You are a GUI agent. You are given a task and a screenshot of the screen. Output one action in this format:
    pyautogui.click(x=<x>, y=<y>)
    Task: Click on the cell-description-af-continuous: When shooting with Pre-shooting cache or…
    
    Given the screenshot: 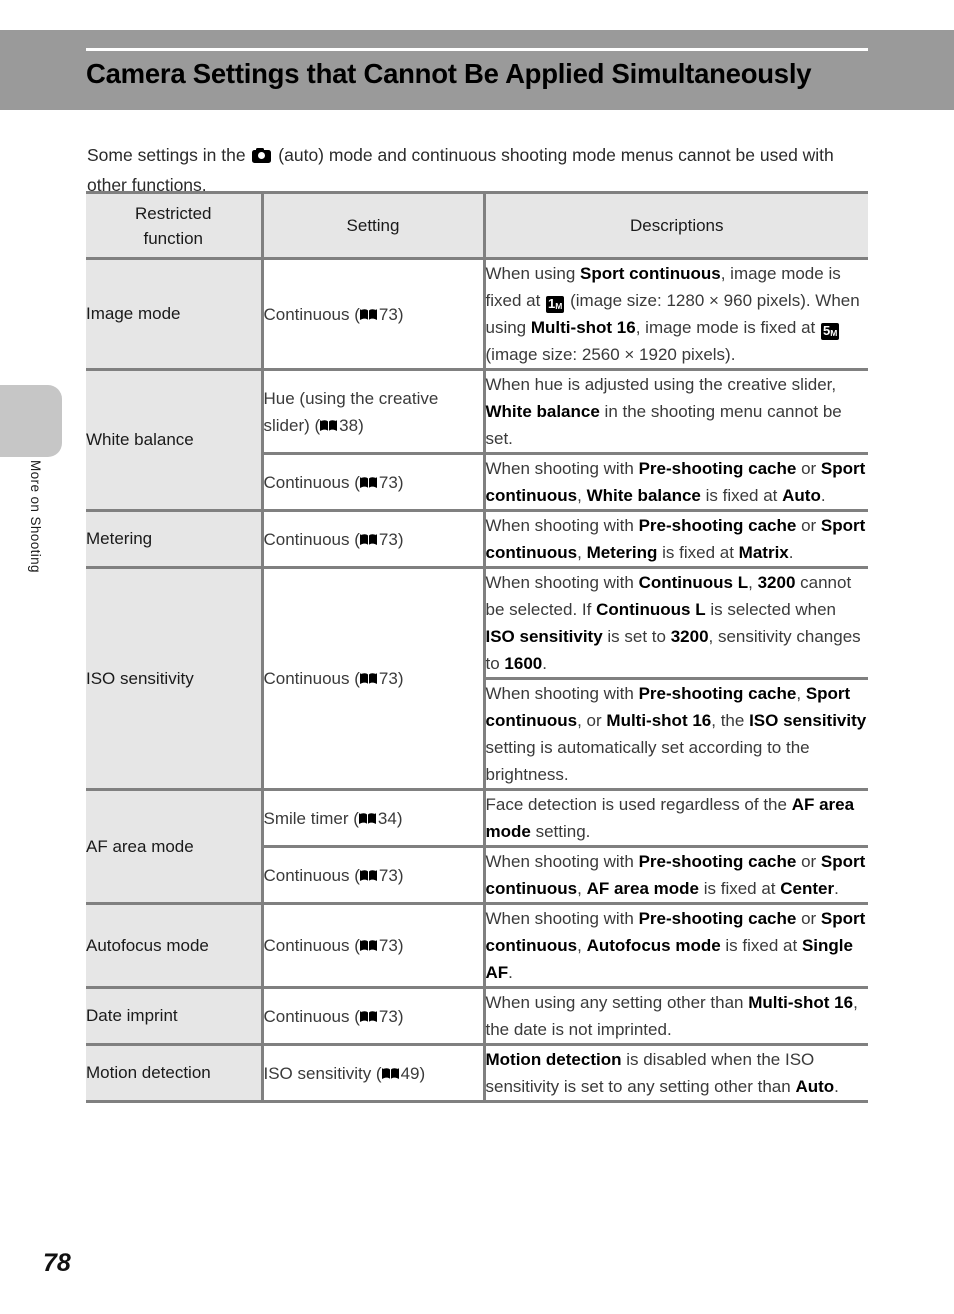 What is the action you would take?
    pyautogui.click(x=675, y=875)
    